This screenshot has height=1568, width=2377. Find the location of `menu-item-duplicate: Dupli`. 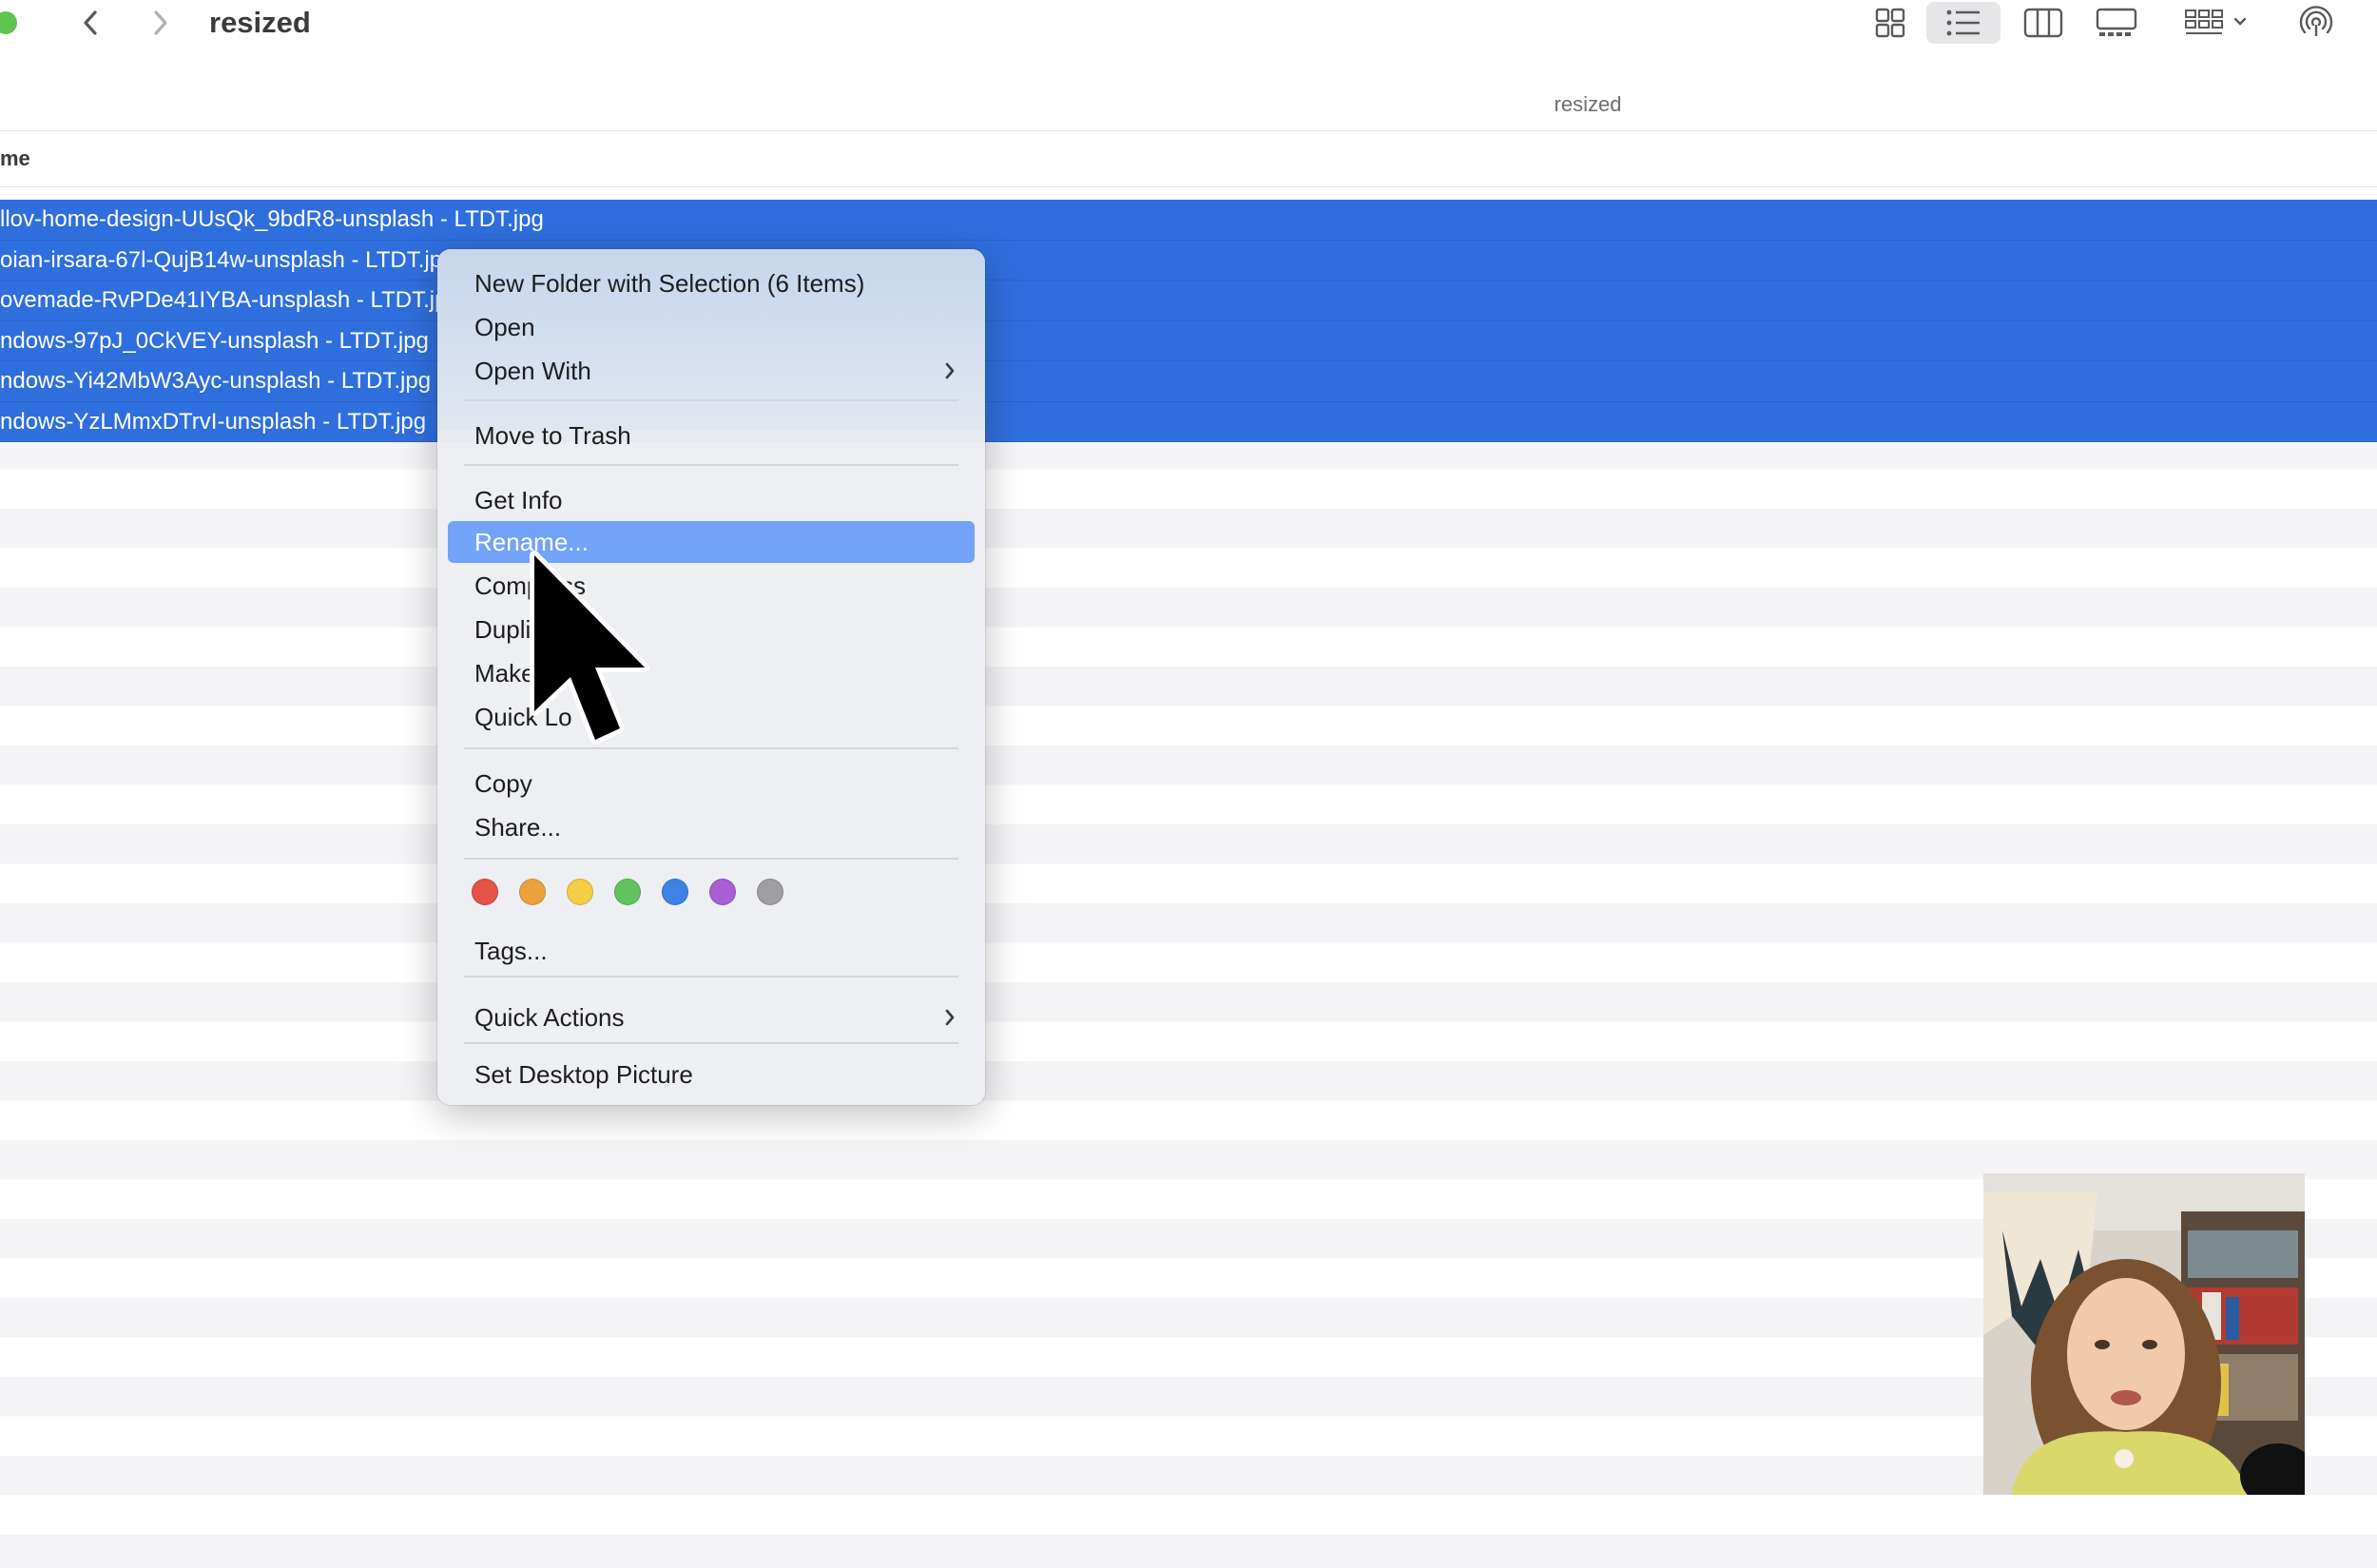

menu-item-duplicate: Dupli is located at coordinates (711, 629).